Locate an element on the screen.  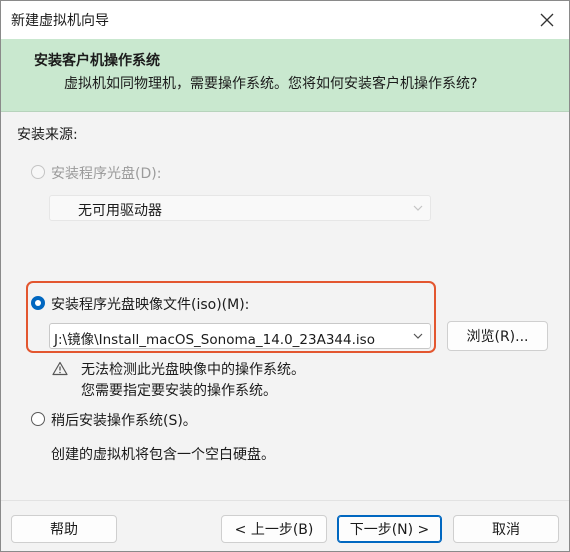
header-title: 安装客户机操作系统 is located at coordinates (97, 61).